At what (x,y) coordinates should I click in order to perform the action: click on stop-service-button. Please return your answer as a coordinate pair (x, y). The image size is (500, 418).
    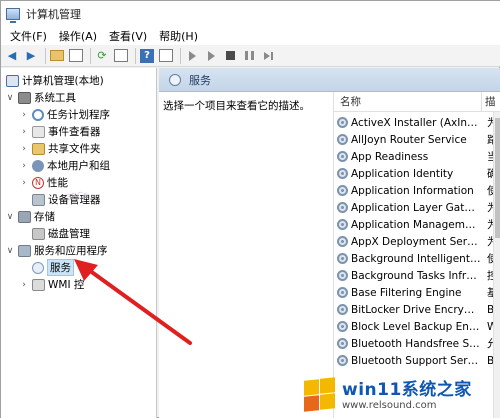
    Looking at the image, I should click on (230, 56).